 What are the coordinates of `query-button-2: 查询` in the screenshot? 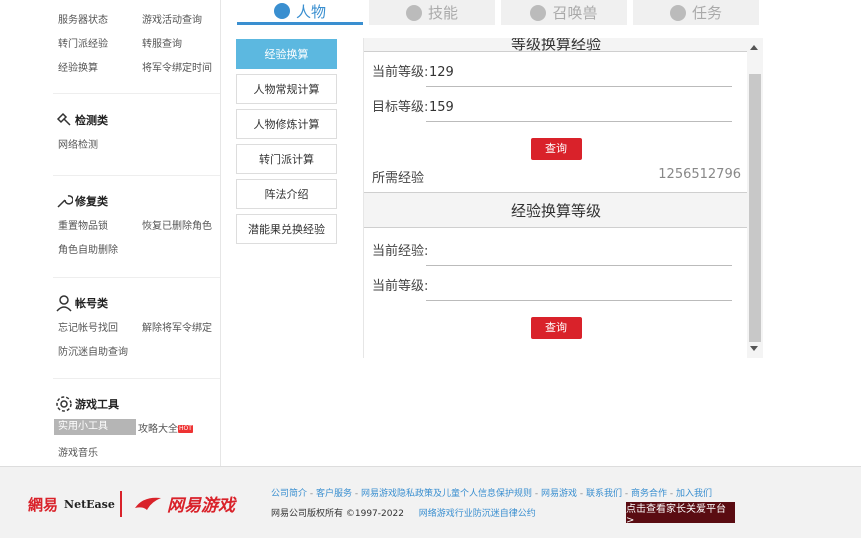 It's located at (556, 328).